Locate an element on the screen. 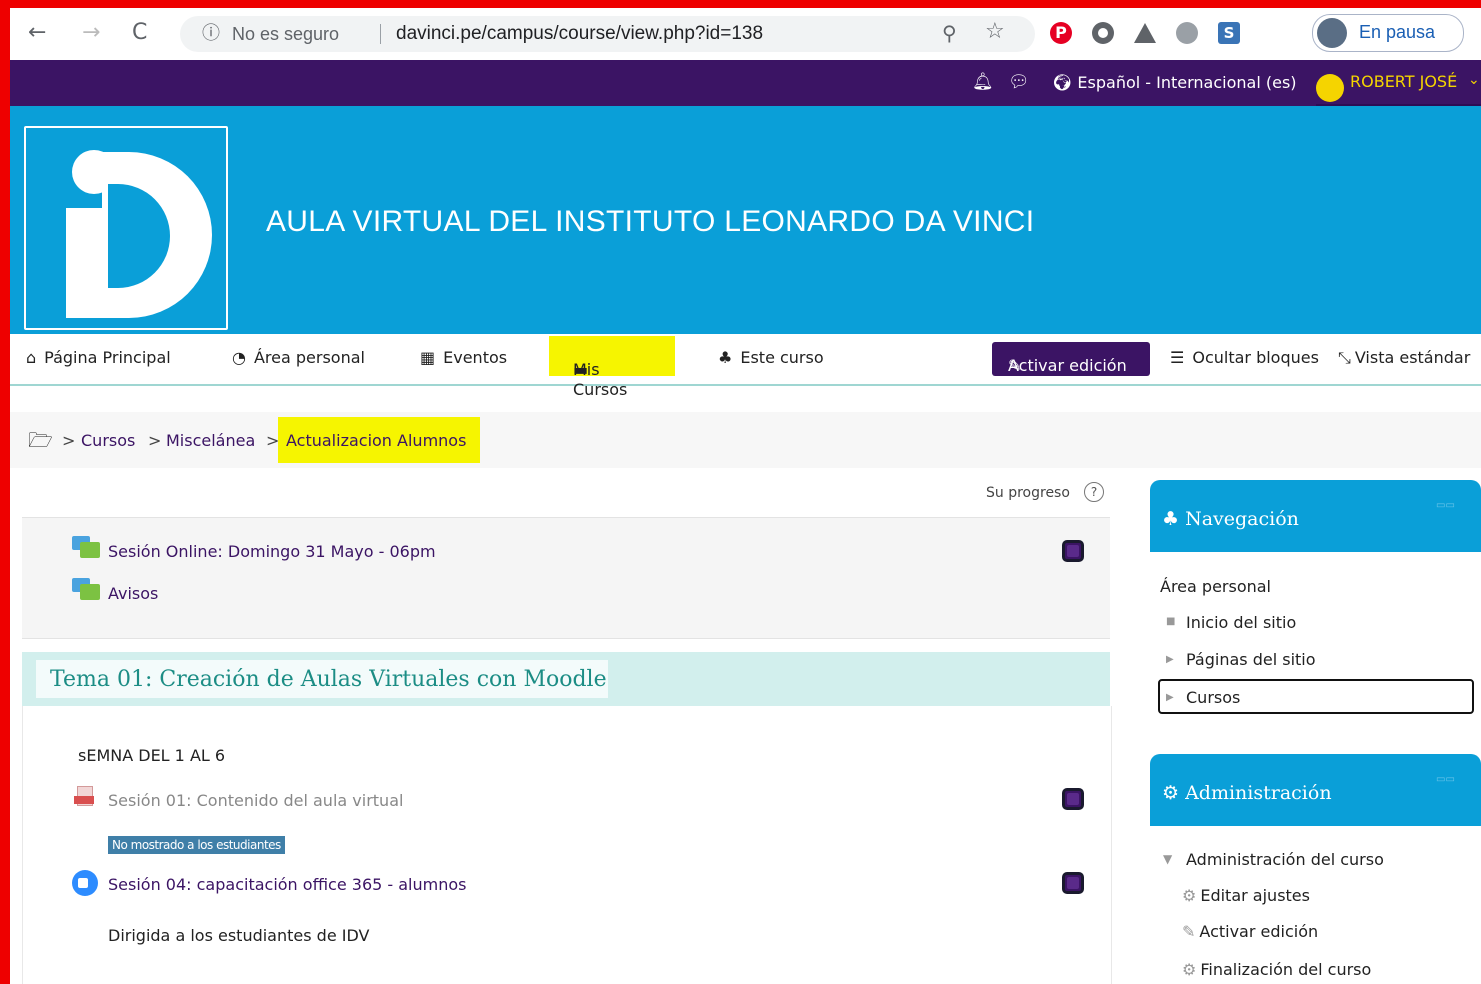 The image size is (1481, 984). url-text: davinci.pe/campus/course/view.php?id=138 is located at coordinates (579, 34).